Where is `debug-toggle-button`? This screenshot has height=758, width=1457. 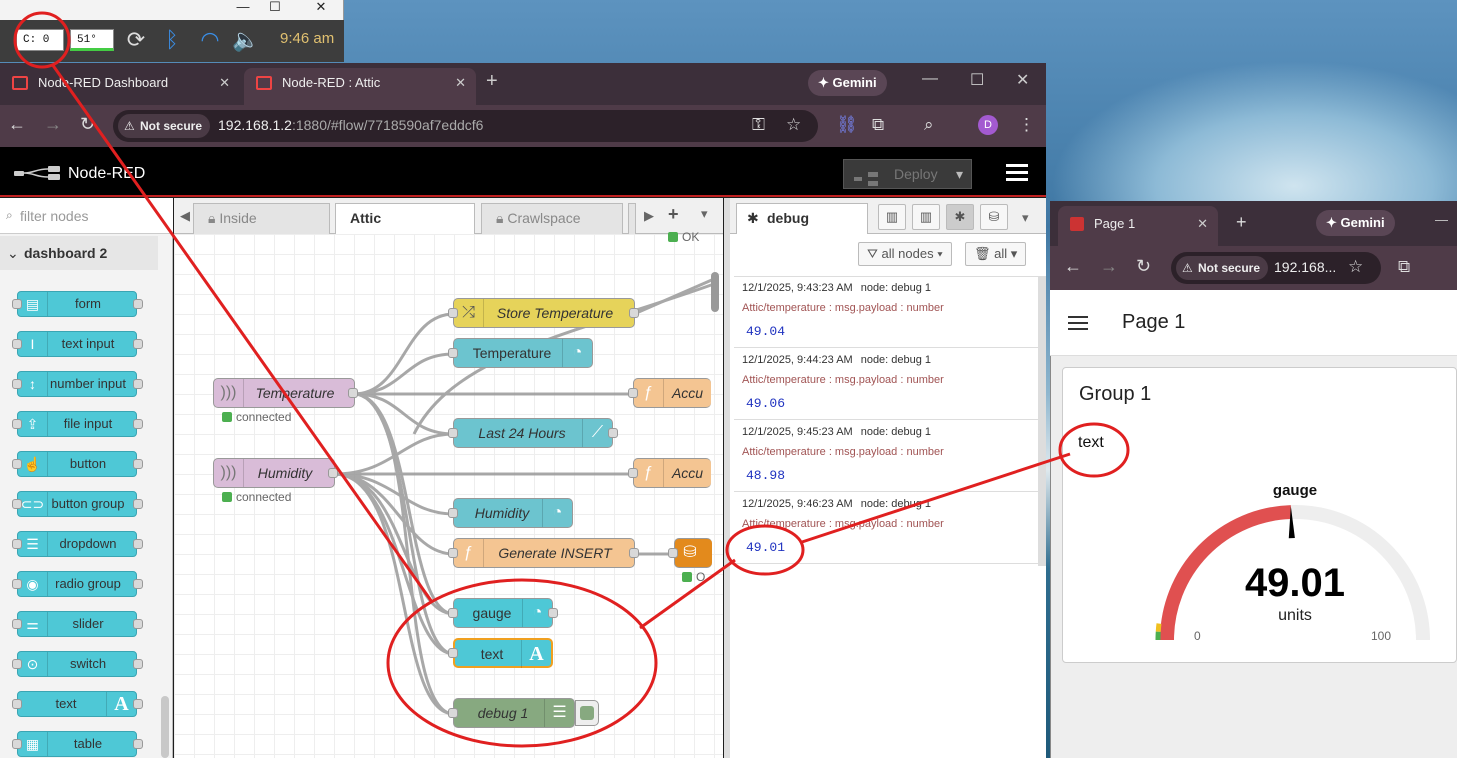
debug-toggle-button is located at coordinates (587, 713).